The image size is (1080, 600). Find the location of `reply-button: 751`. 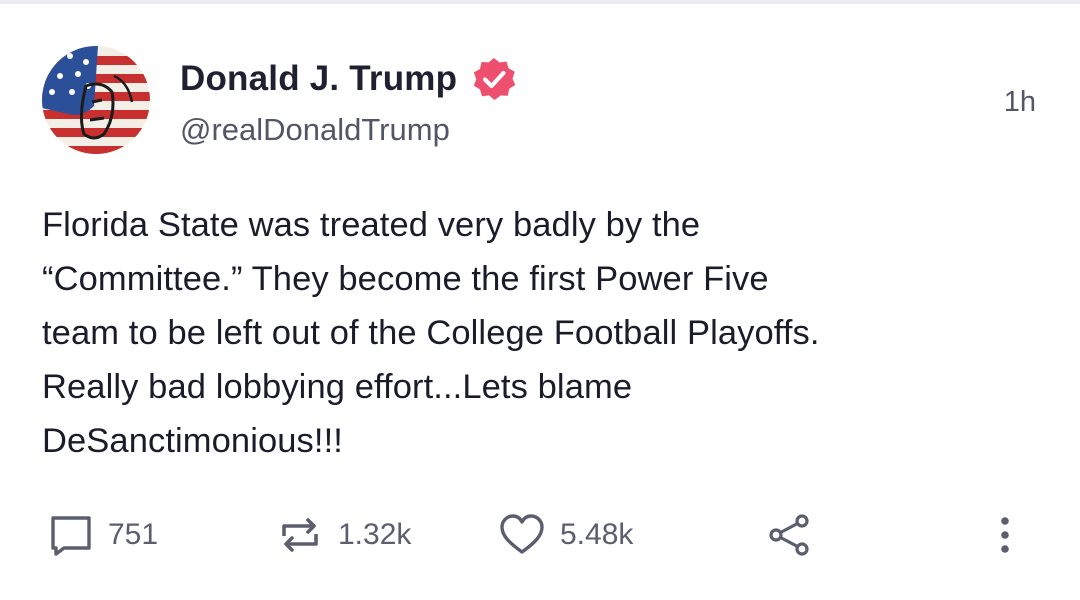

reply-button: 751 is located at coordinates (103, 535).